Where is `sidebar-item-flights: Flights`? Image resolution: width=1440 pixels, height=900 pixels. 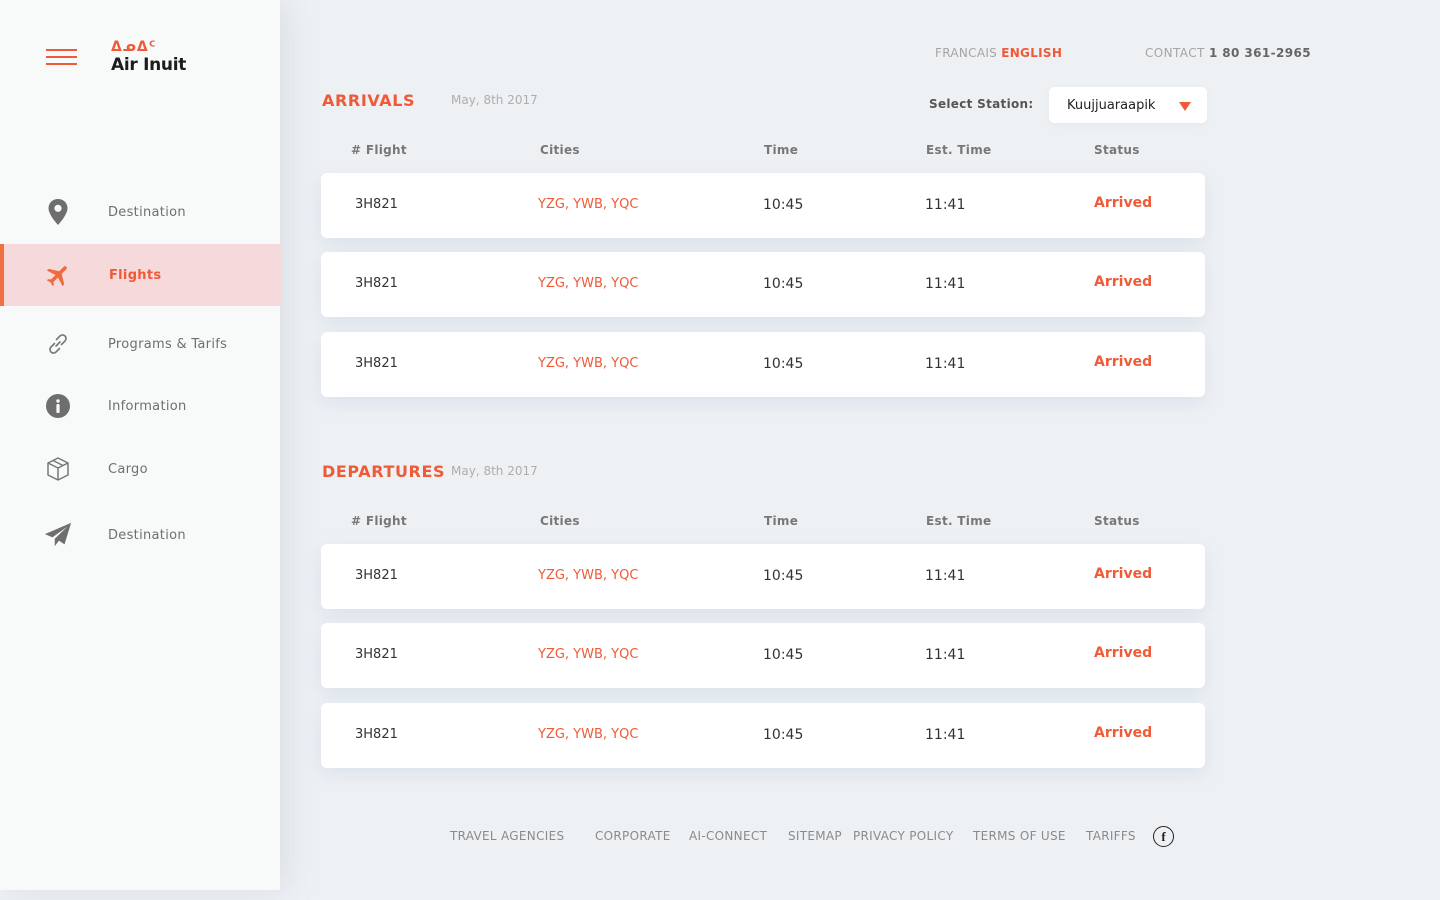
sidebar-item-flights: Flights is located at coordinates (140, 275).